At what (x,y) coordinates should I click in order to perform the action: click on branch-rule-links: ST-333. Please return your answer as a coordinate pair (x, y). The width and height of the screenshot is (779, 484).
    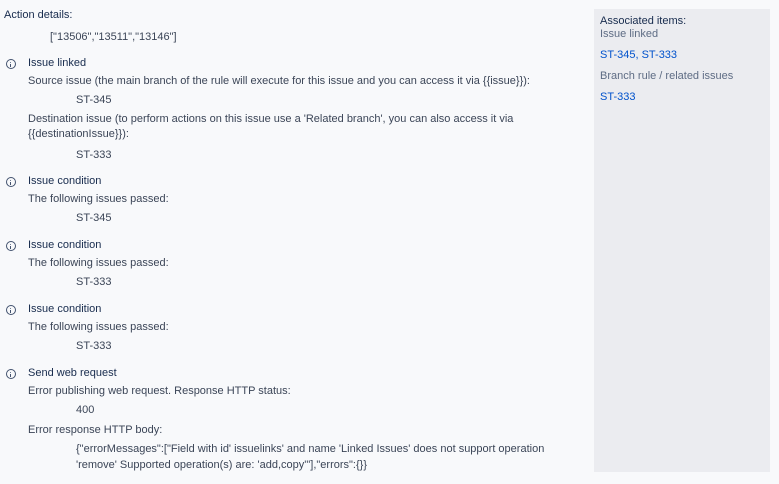
    Looking at the image, I should click on (617, 97).